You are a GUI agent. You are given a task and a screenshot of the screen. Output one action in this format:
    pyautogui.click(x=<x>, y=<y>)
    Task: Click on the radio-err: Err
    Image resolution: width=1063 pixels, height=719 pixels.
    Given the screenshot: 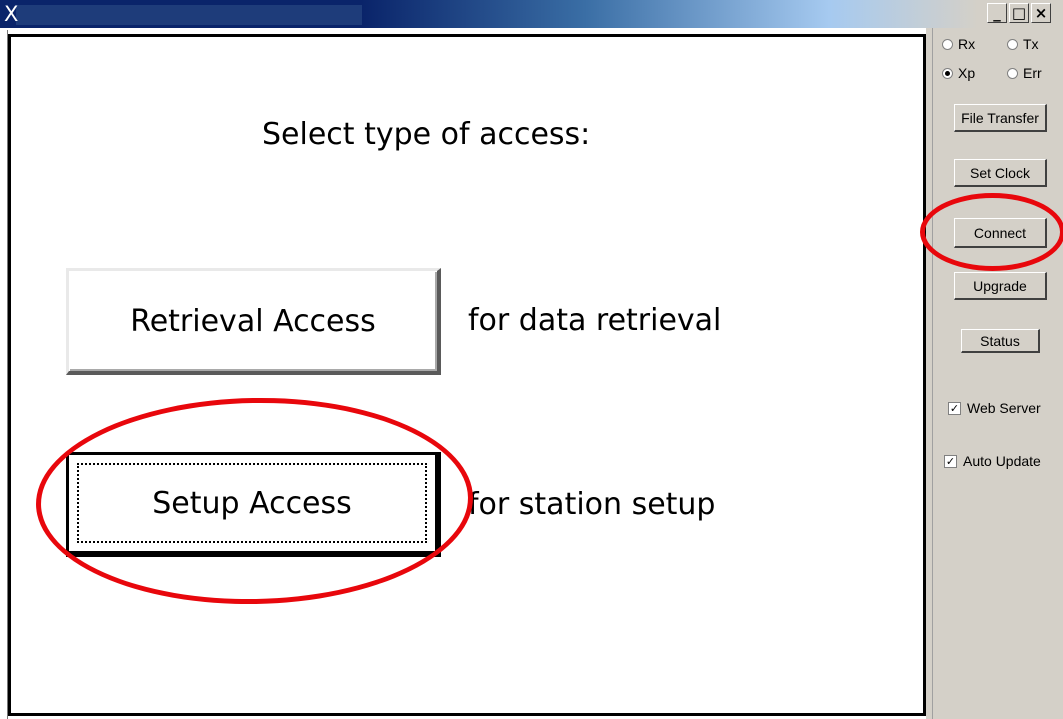 What is the action you would take?
    pyautogui.click(x=1024, y=73)
    